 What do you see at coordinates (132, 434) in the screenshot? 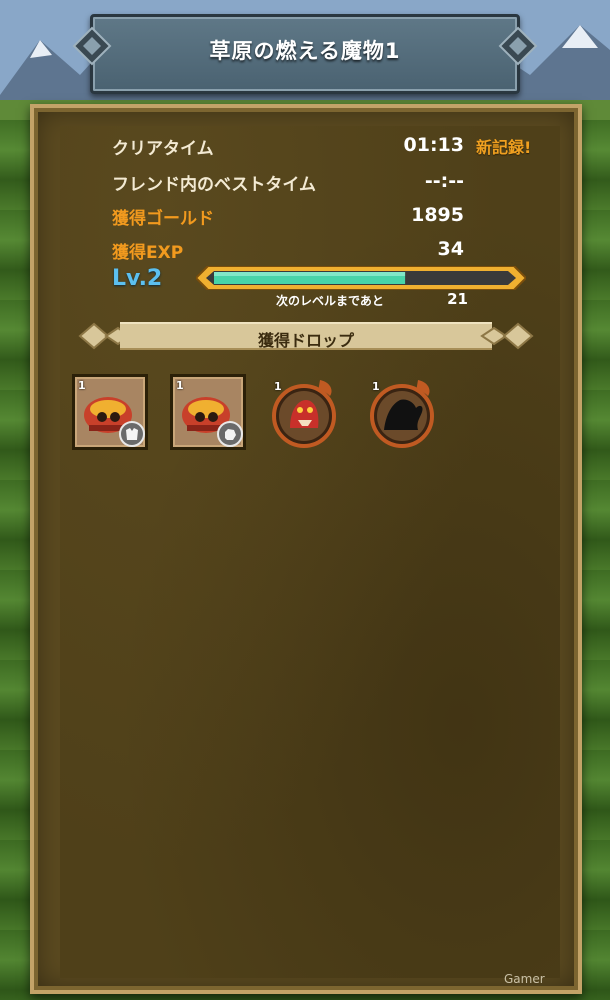
I see `chest-armor-badge-icon` at bounding box center [132, 434].